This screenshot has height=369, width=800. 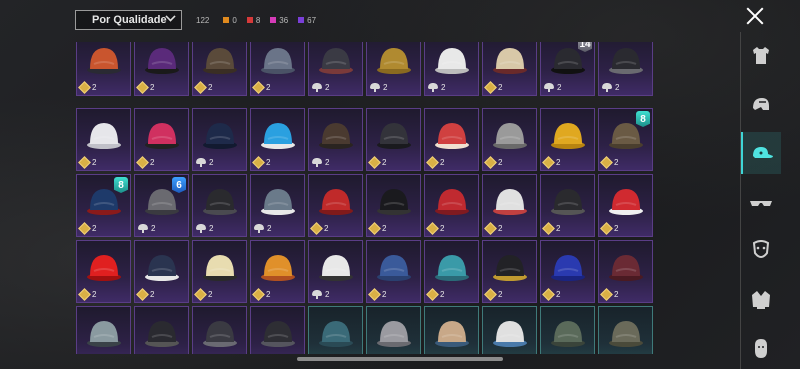 What do you see at coordinates (179, 185) in the screenshot?
I see `level-badge: 6` at bounding box center [179, 185].